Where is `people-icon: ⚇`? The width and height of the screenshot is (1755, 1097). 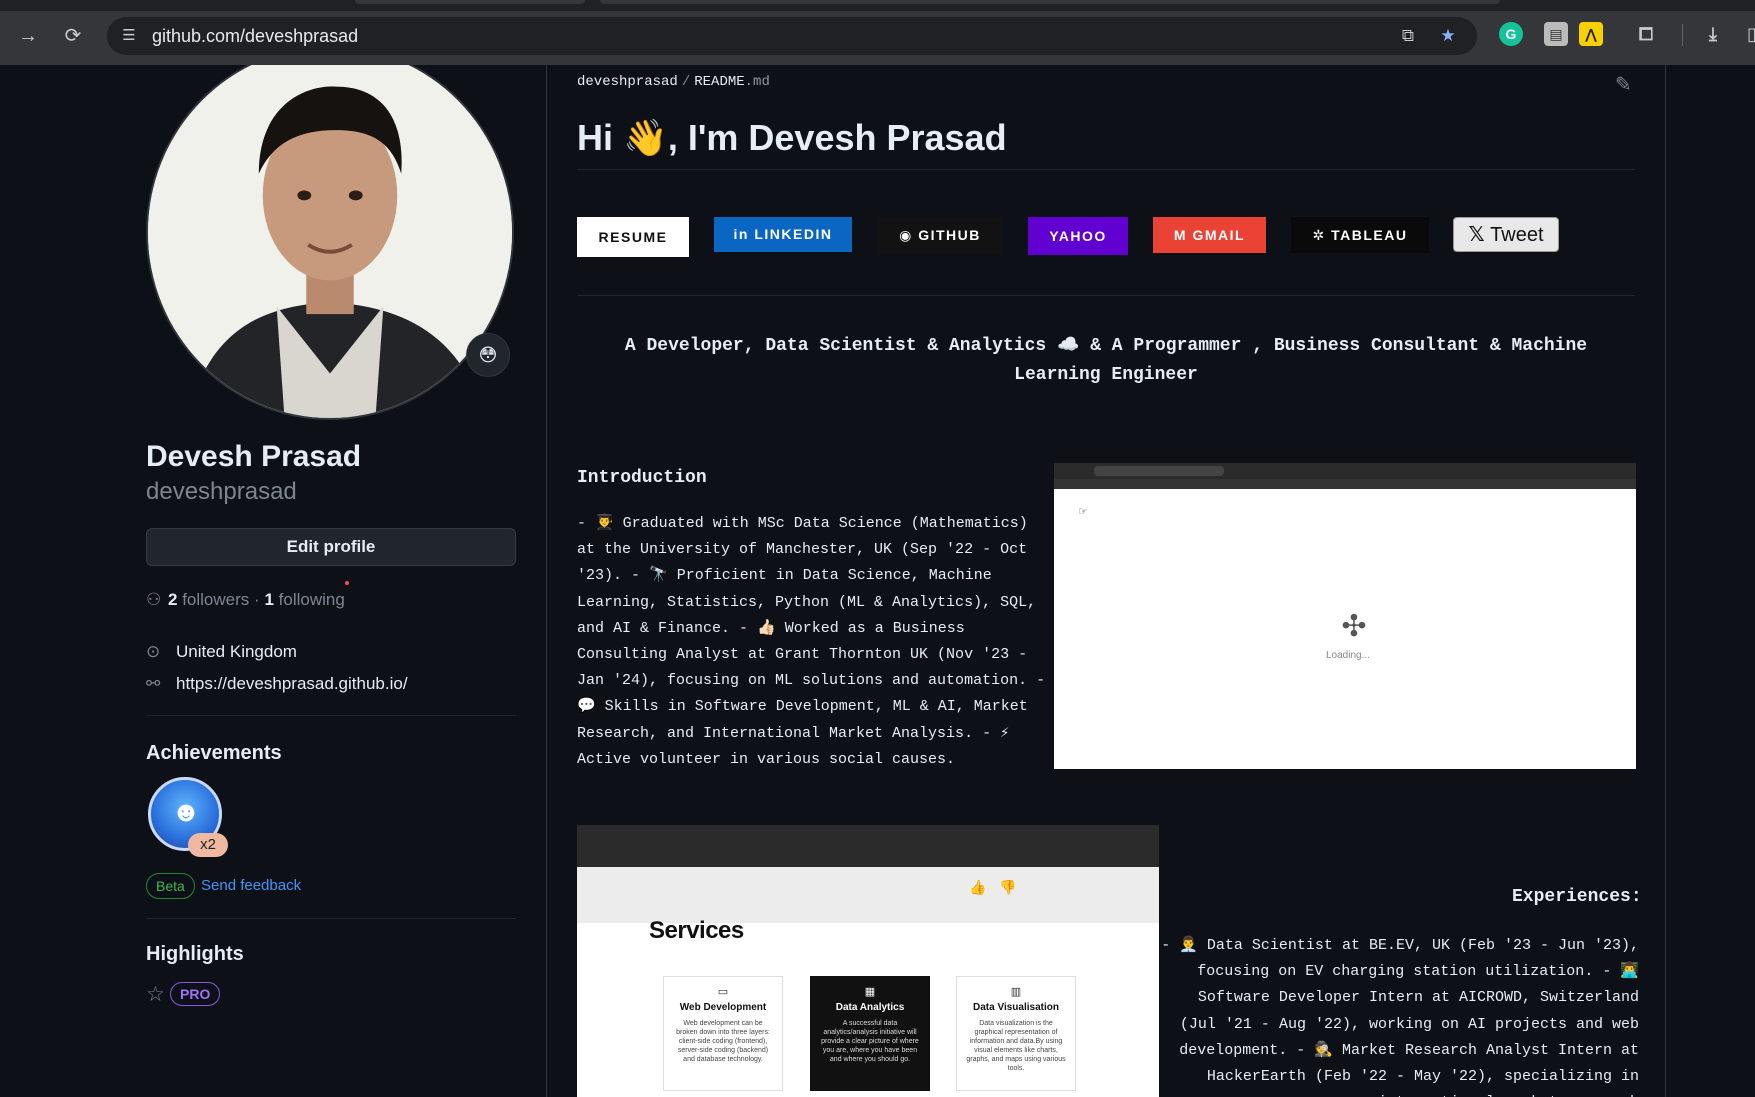 people-icon: ⚇ is located at coordinates (154, 599).